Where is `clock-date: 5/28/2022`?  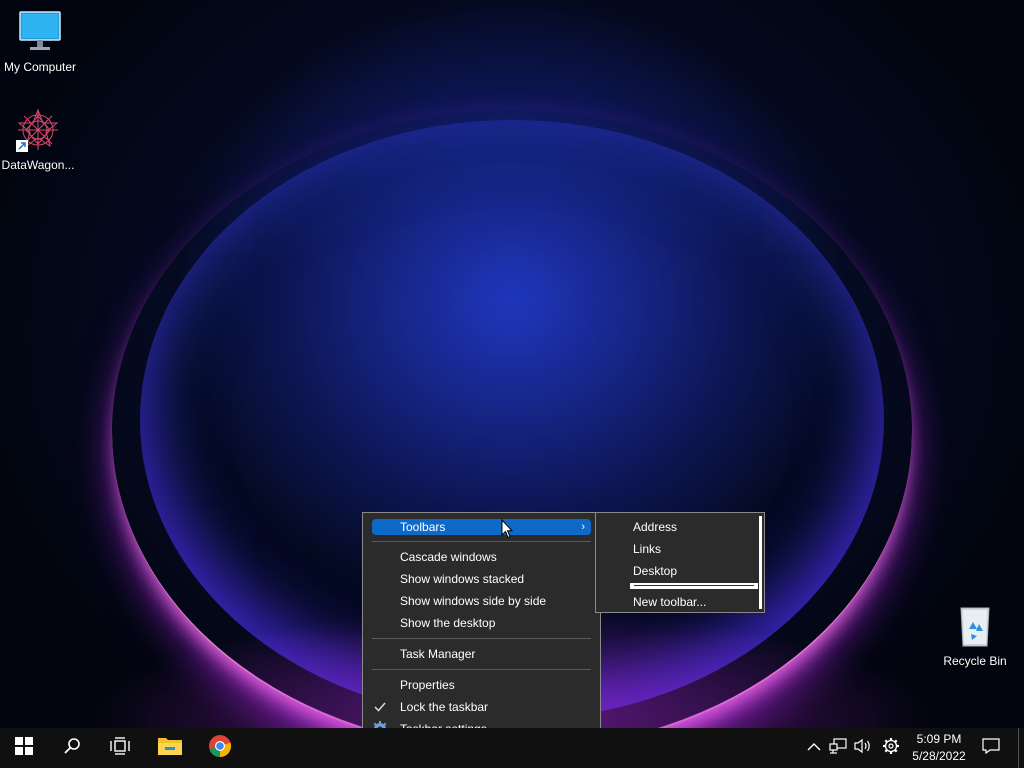 clock-date: 5/28/2022 is located at coordinates (939, 756).